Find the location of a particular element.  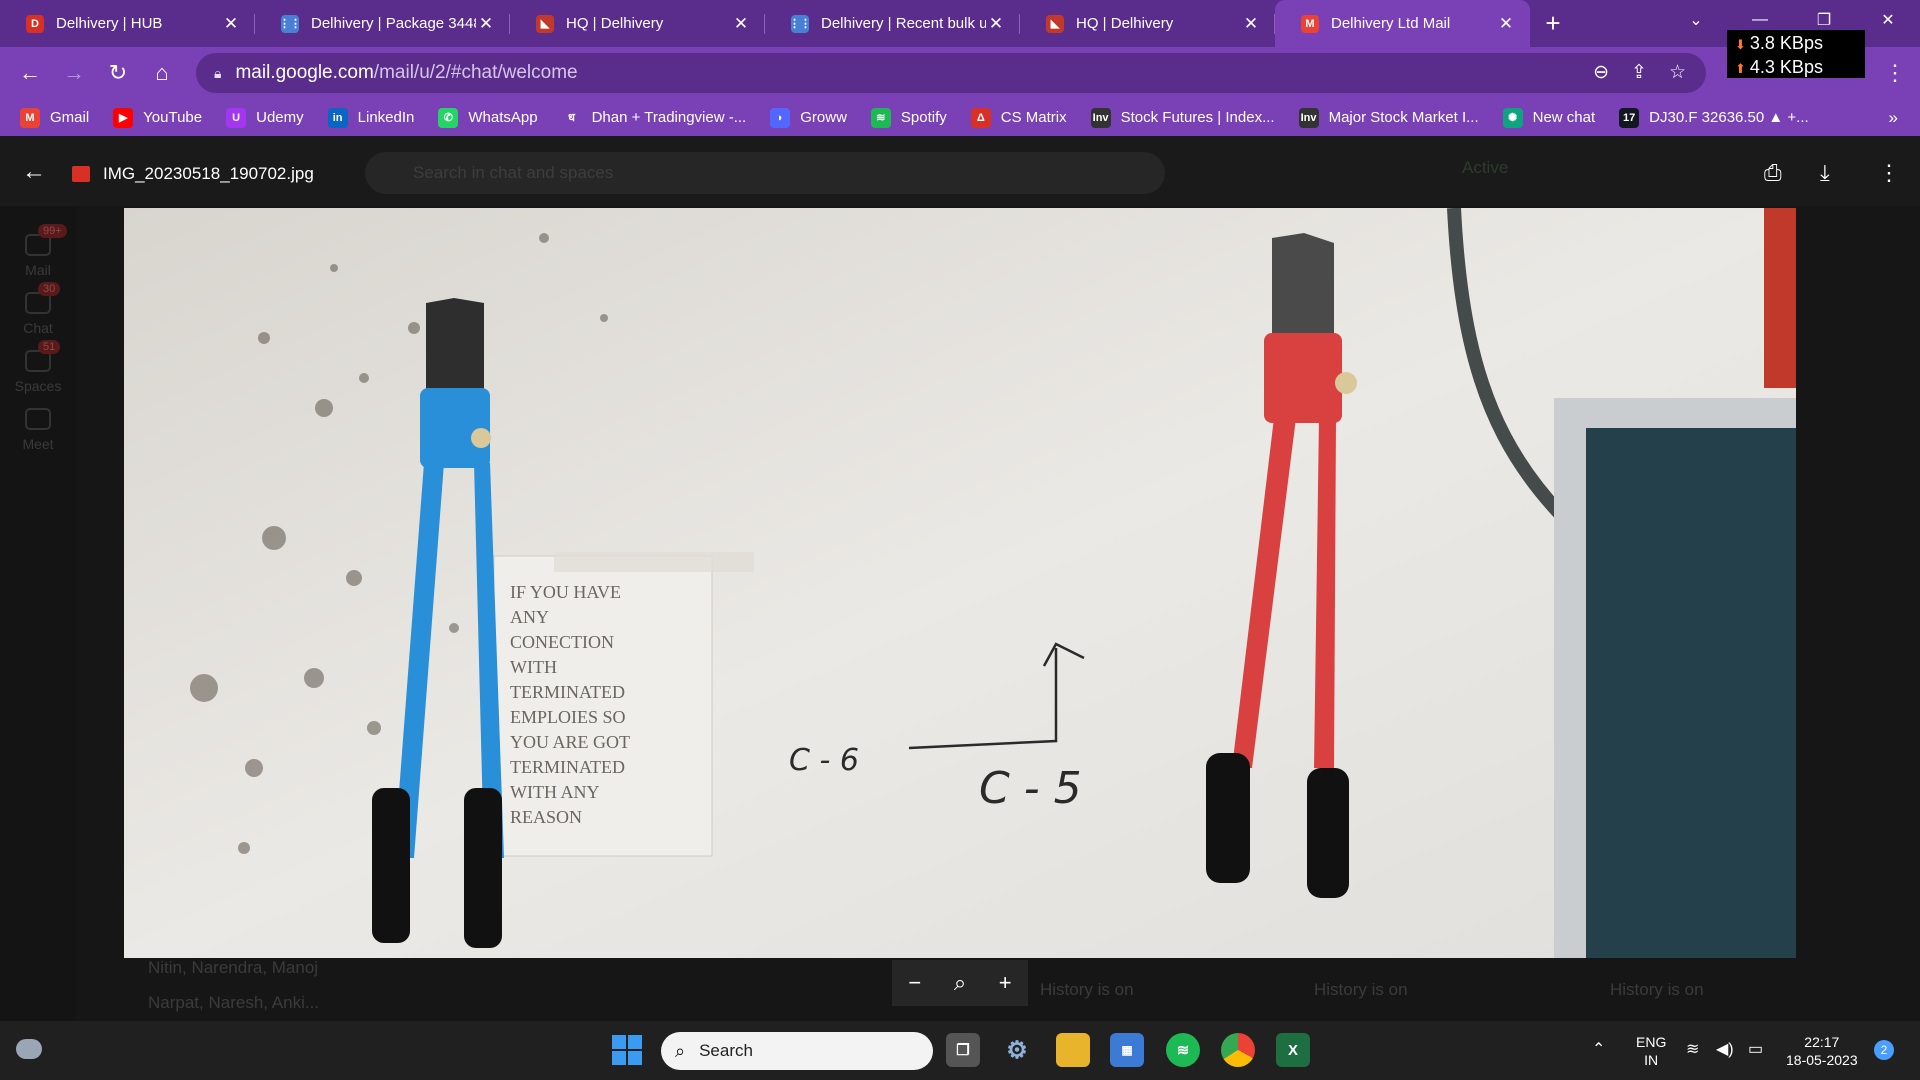

store-icon: ▦ is located at coordinates (1127, 1050).